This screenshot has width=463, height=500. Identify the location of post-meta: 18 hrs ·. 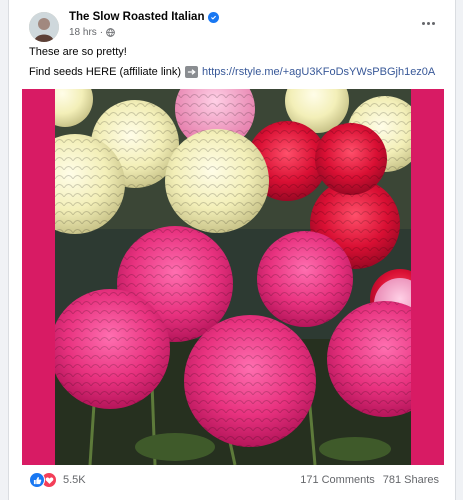
(92, 32).